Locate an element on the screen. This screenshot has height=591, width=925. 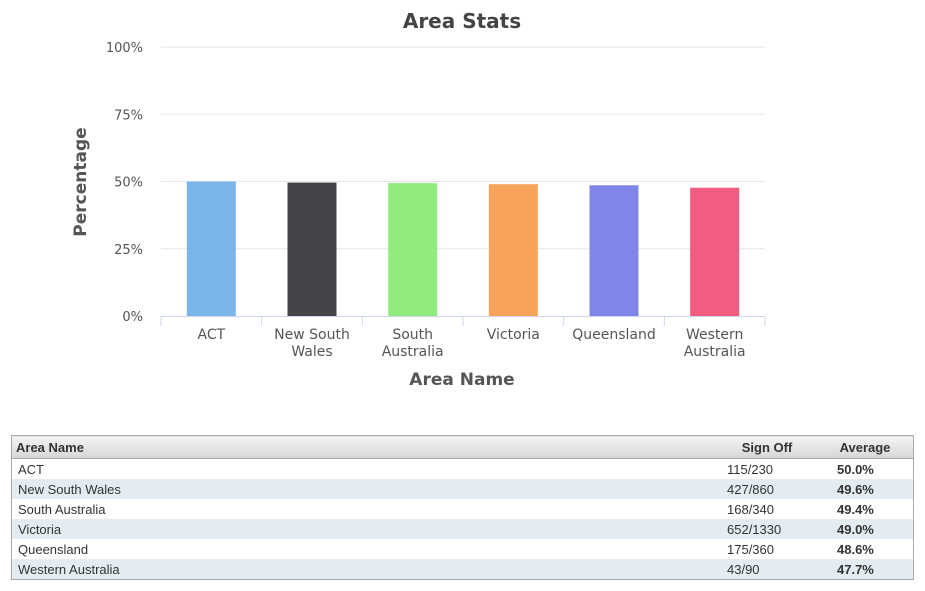
area-cell: Victoria is located at coordinates (364, 529).